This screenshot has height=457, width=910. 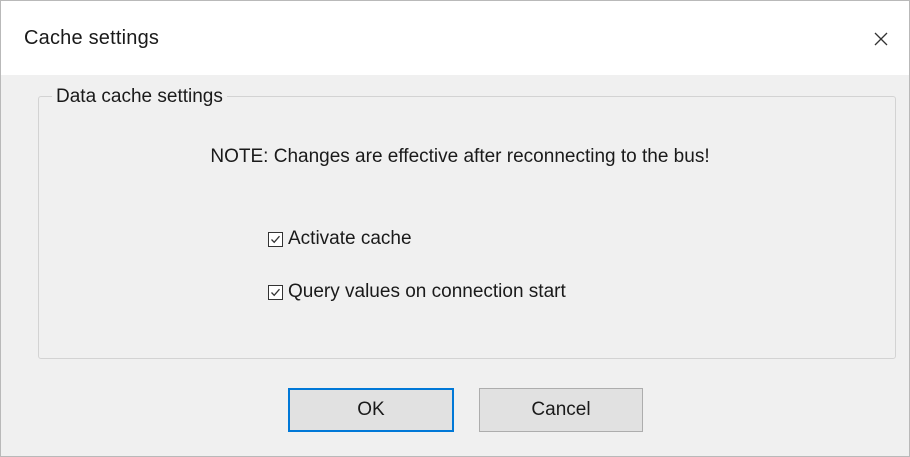 What do you see at coordinates (350, 238) in the screenshot?
I see `activate-cache-label: Activate cache` at bounding box center [350, 238].